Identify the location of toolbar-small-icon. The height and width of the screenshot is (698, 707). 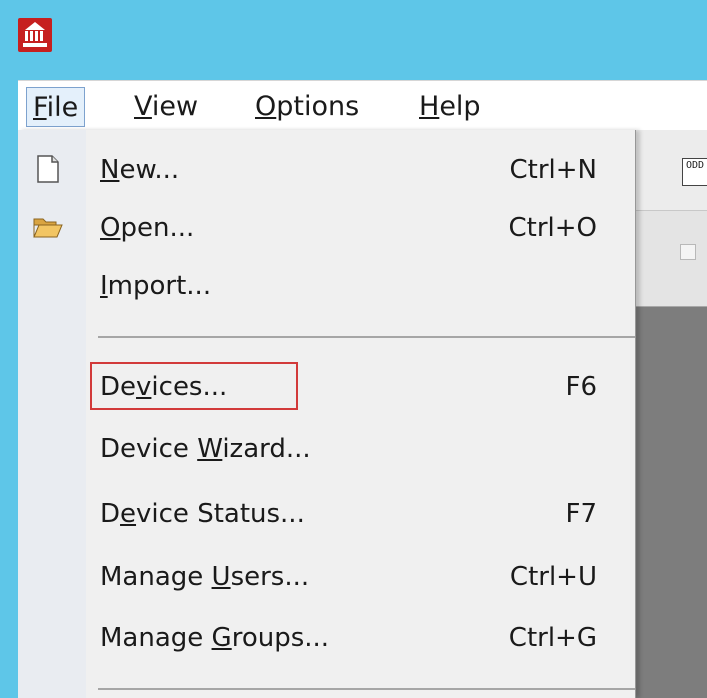
(688, 252).